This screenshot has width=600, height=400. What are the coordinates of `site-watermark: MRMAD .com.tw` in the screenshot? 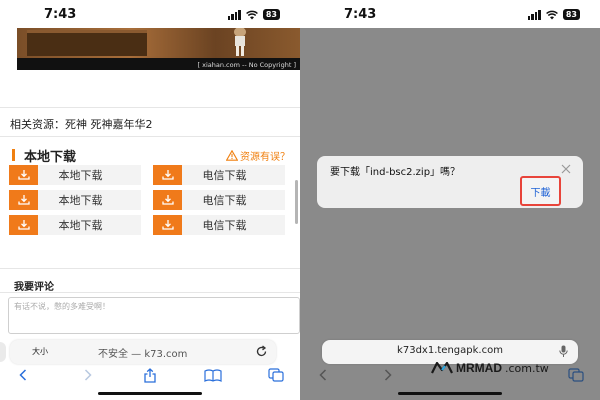 It's located at (490, 368).